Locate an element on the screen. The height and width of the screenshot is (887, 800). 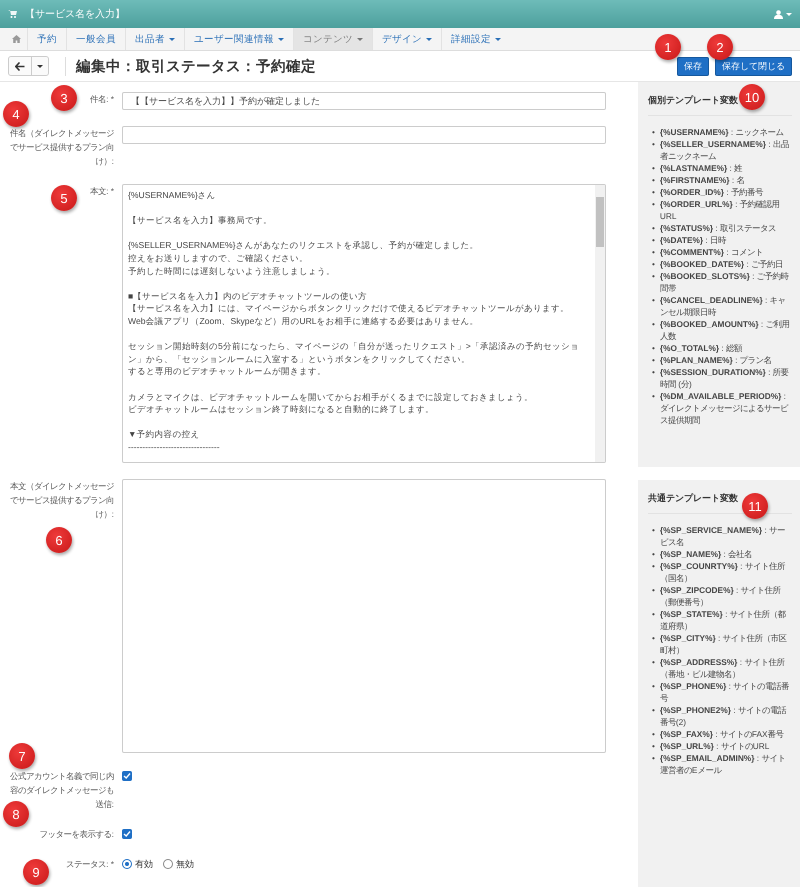
variable-item: {%PLAN_NAME%} : プラン名 is located at coordinates (716, 360).